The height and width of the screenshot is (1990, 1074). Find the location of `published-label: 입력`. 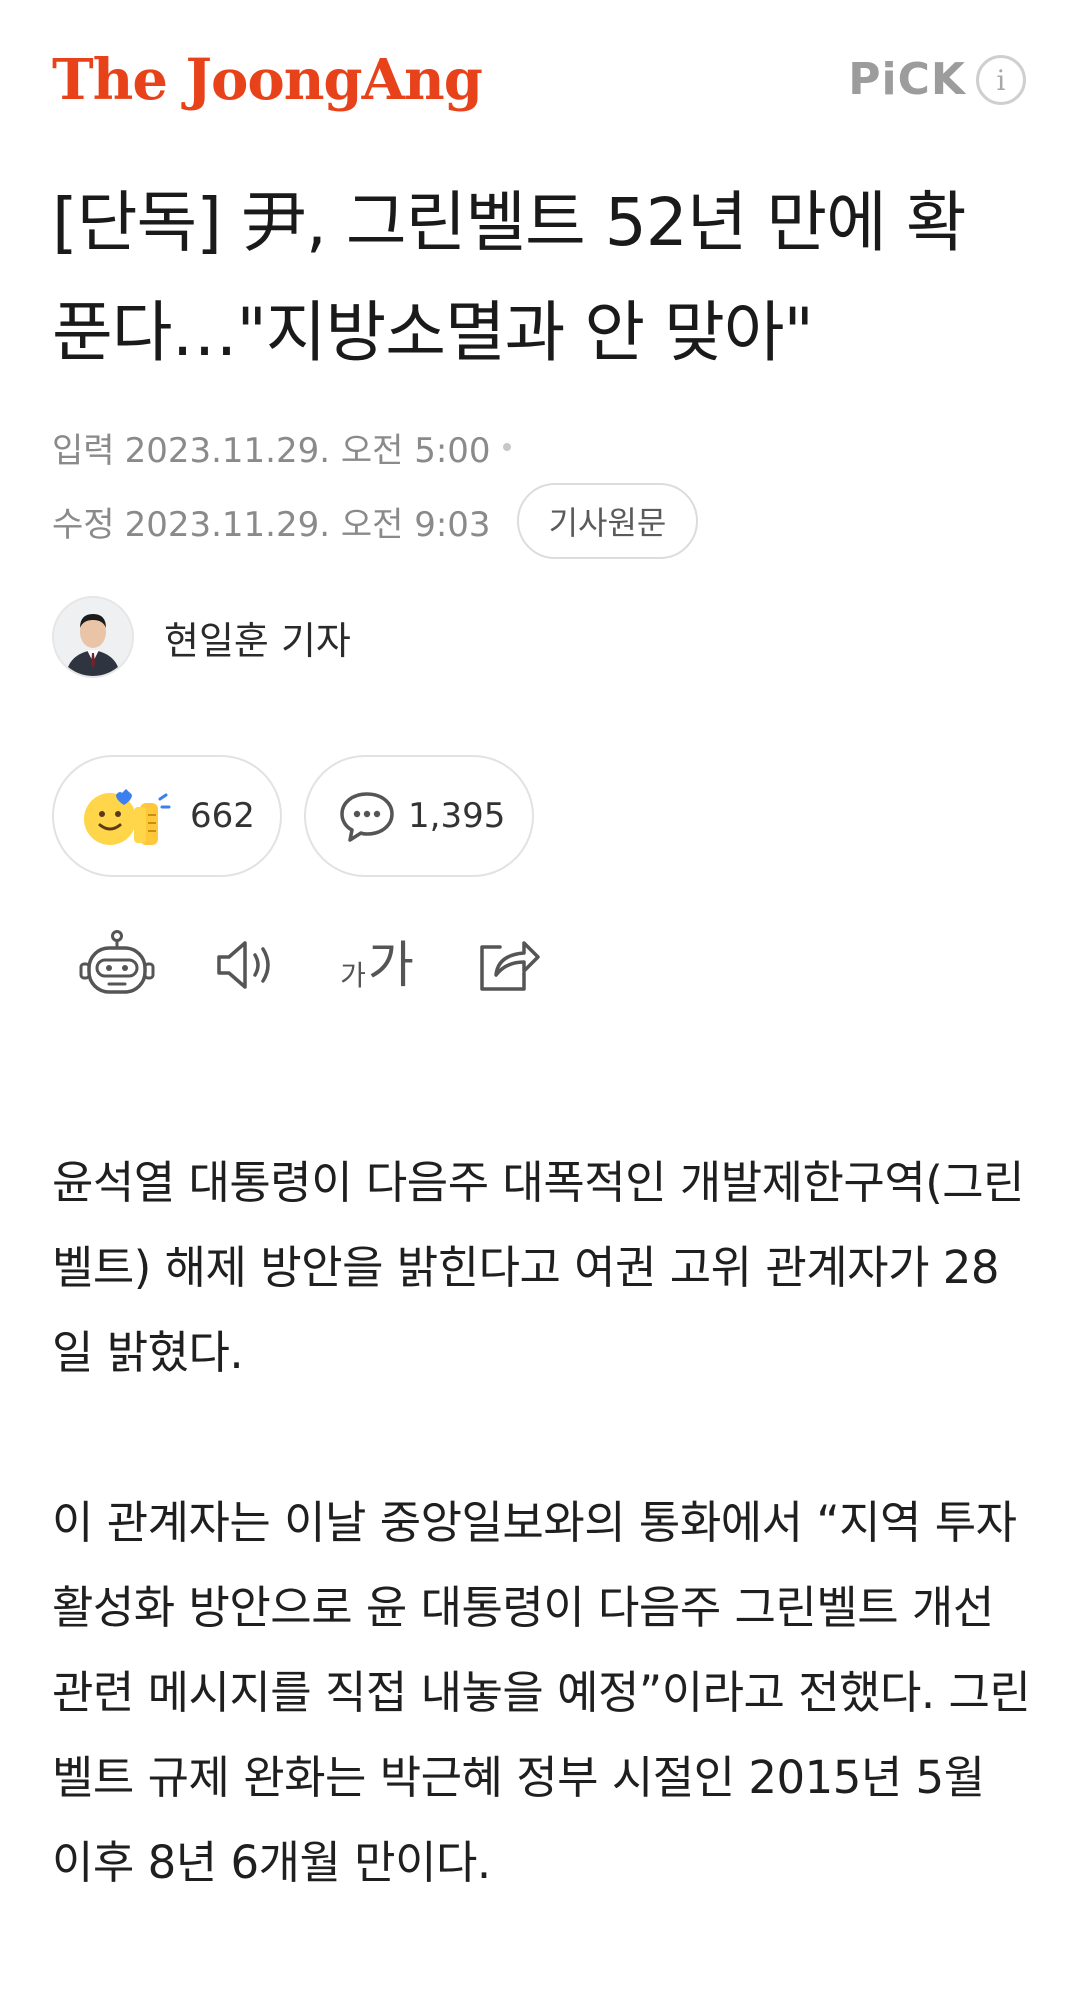

published-label: 입력 is located at coordinates (83, 450).